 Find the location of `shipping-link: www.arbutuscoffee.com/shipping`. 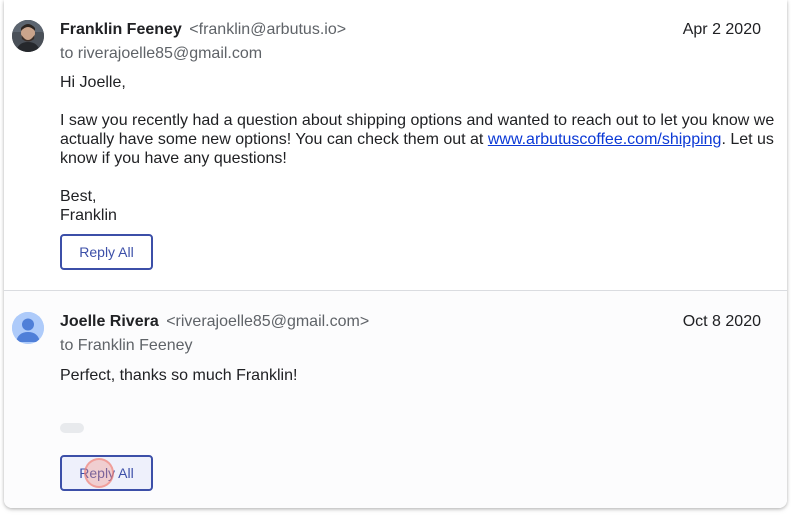

shipping-link: www.arbutuscoffee.com/shipping is located at coordinates (605, 139).